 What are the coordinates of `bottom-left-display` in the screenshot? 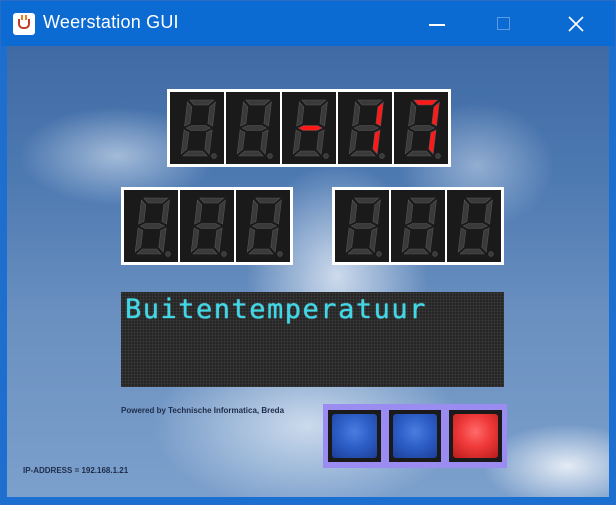 It's located at (207, 226).